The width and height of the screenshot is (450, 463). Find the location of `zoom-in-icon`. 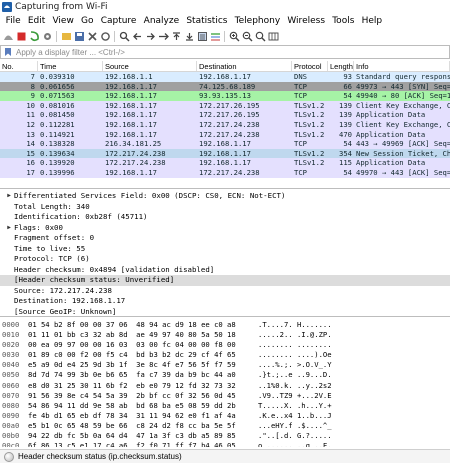

zoom-in-icon is located at coordinates (234, 37).